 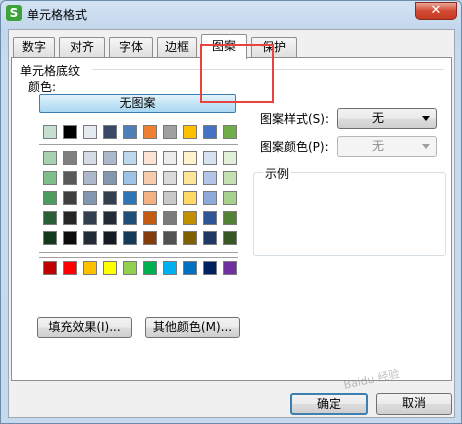 I want to click on tab-protection: 保护, so click(x=274, y=47).